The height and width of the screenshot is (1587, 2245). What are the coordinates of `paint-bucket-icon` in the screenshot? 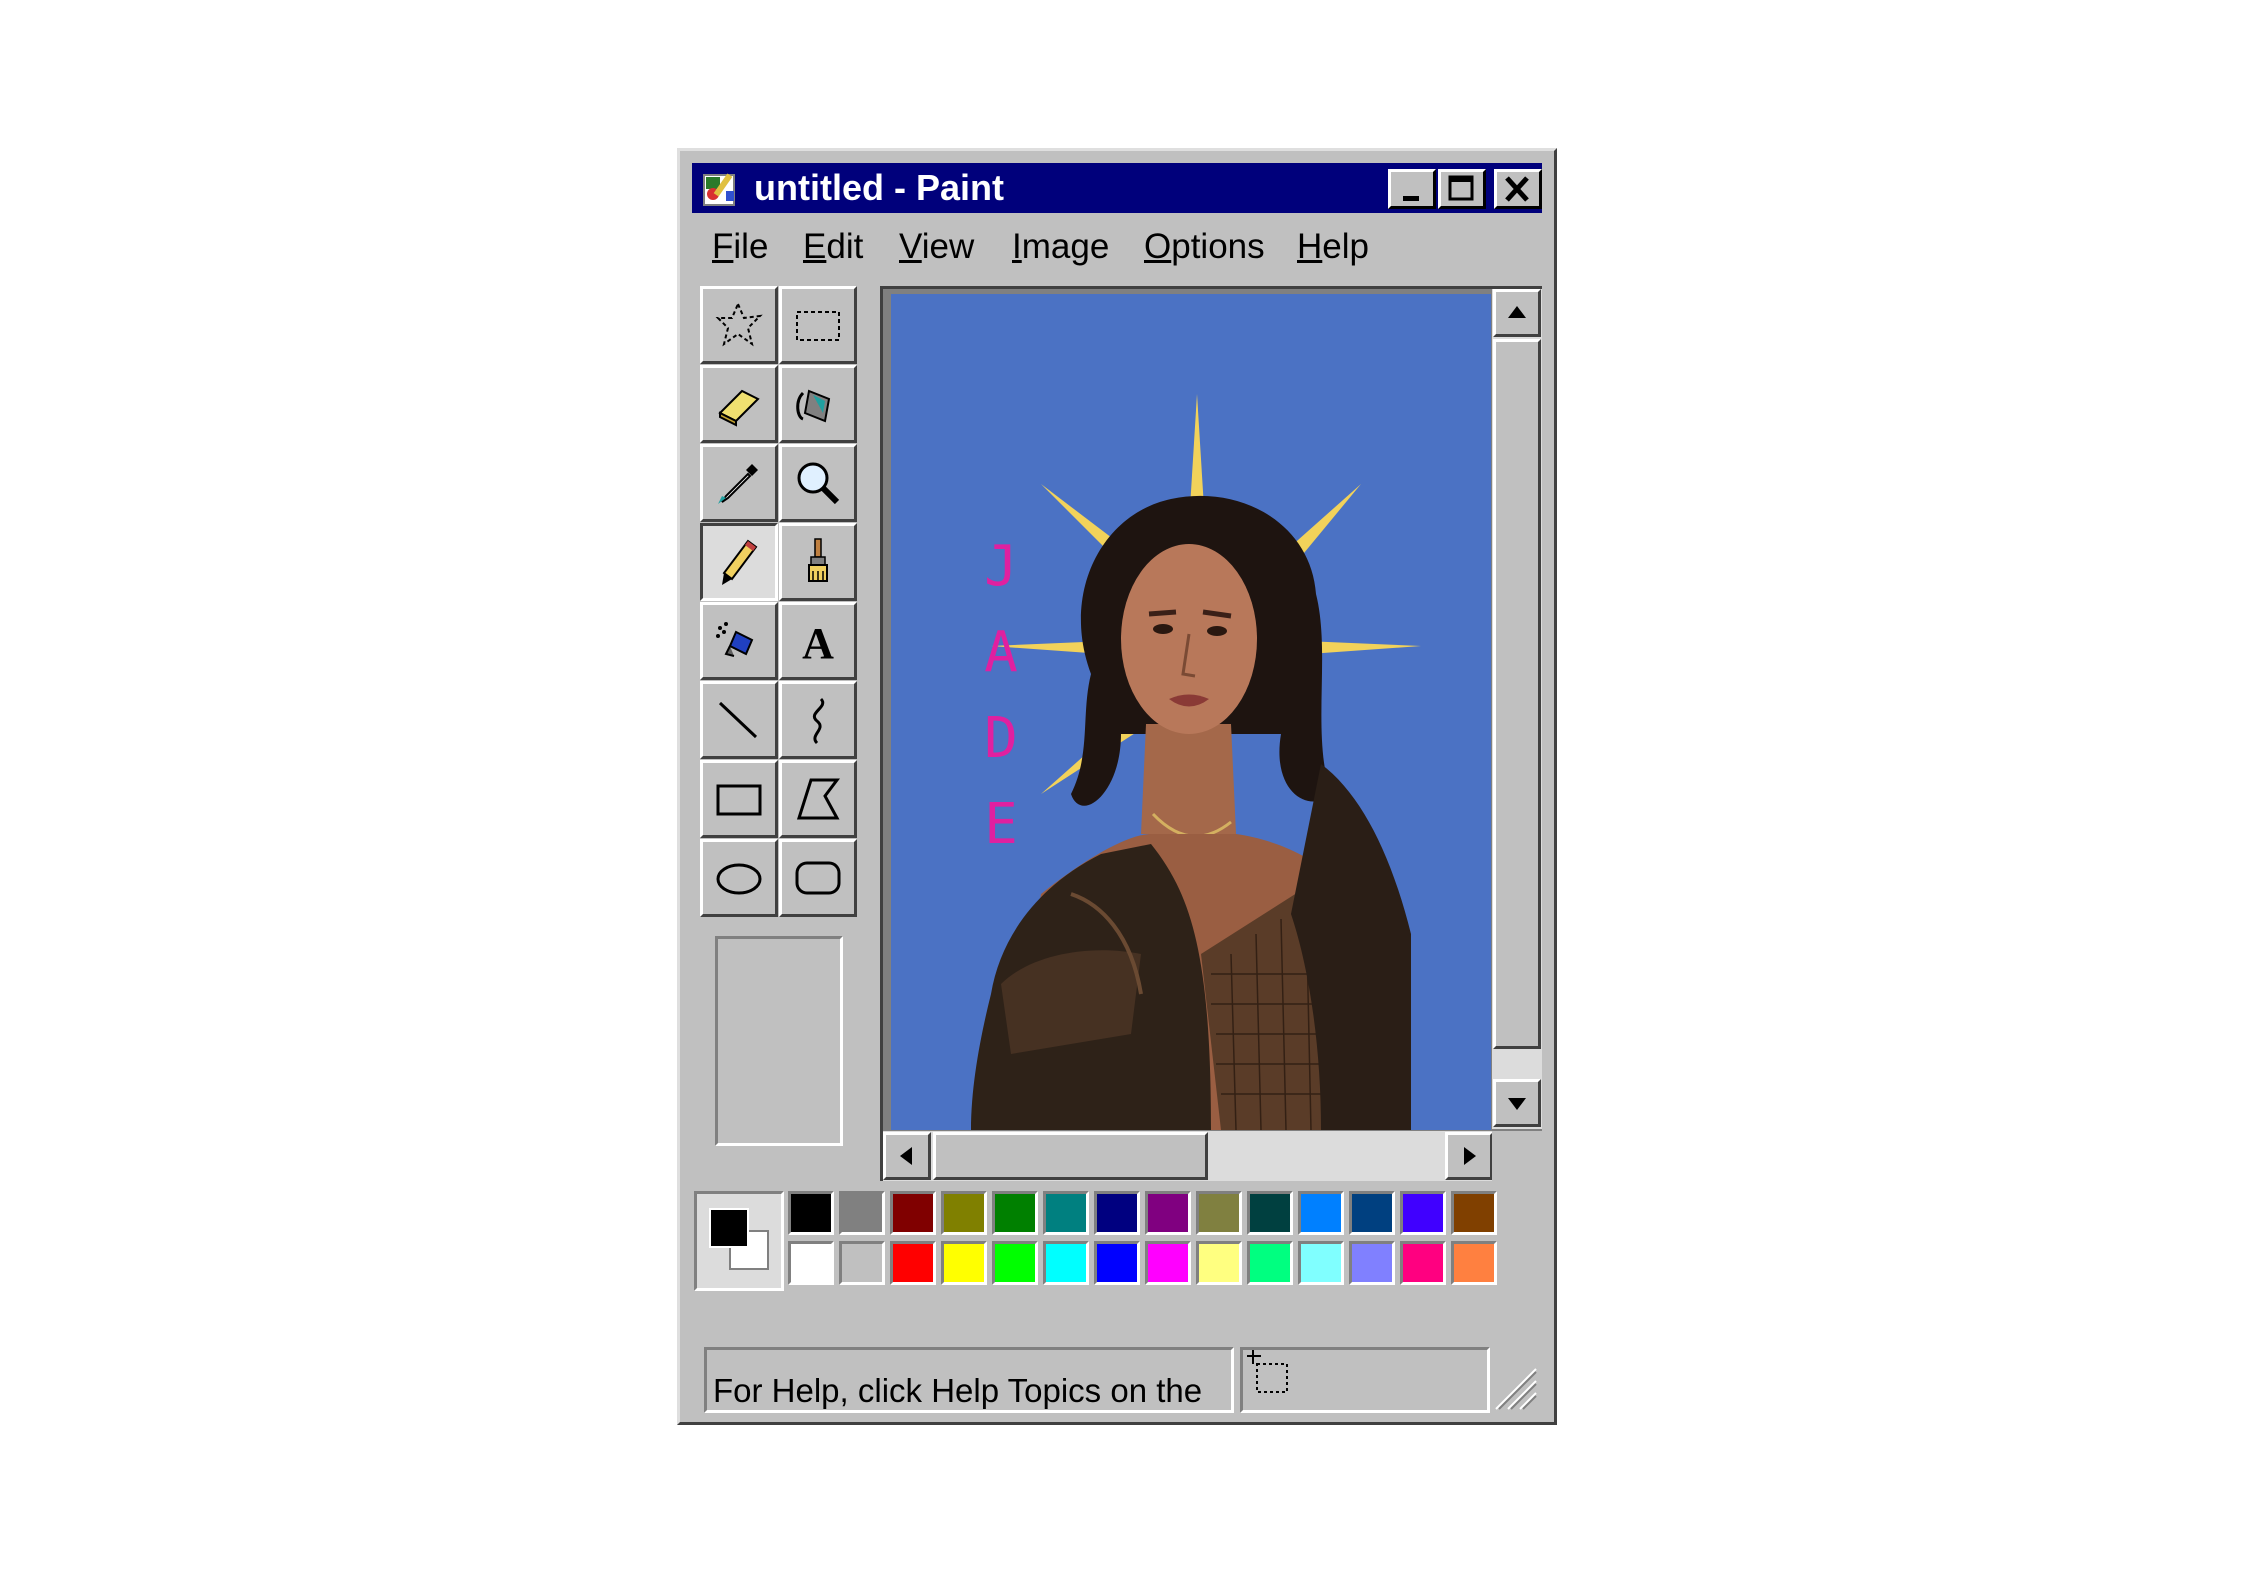 It's located at (813, 406).